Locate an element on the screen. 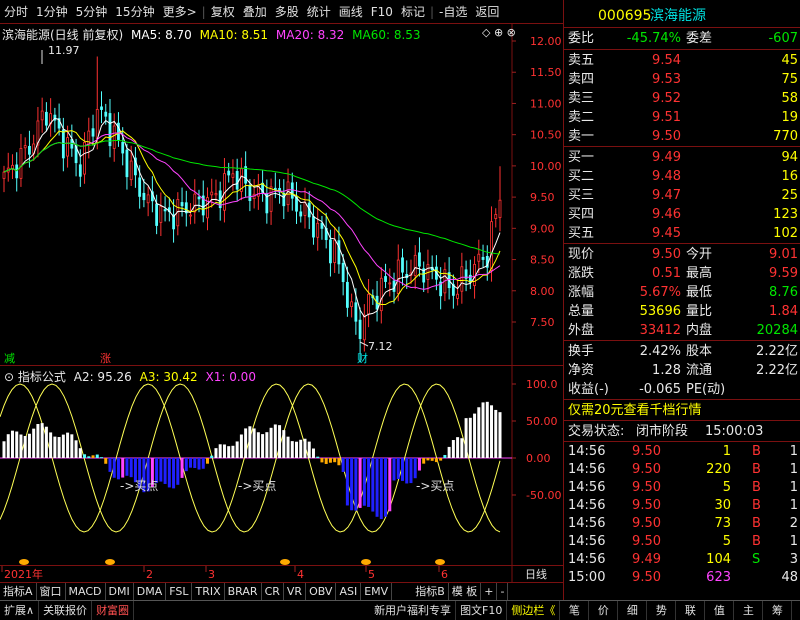 Image resolution: width=800 pixels, height=620 pixels. status-right-6: 主 is located at coordinates (749, 610).